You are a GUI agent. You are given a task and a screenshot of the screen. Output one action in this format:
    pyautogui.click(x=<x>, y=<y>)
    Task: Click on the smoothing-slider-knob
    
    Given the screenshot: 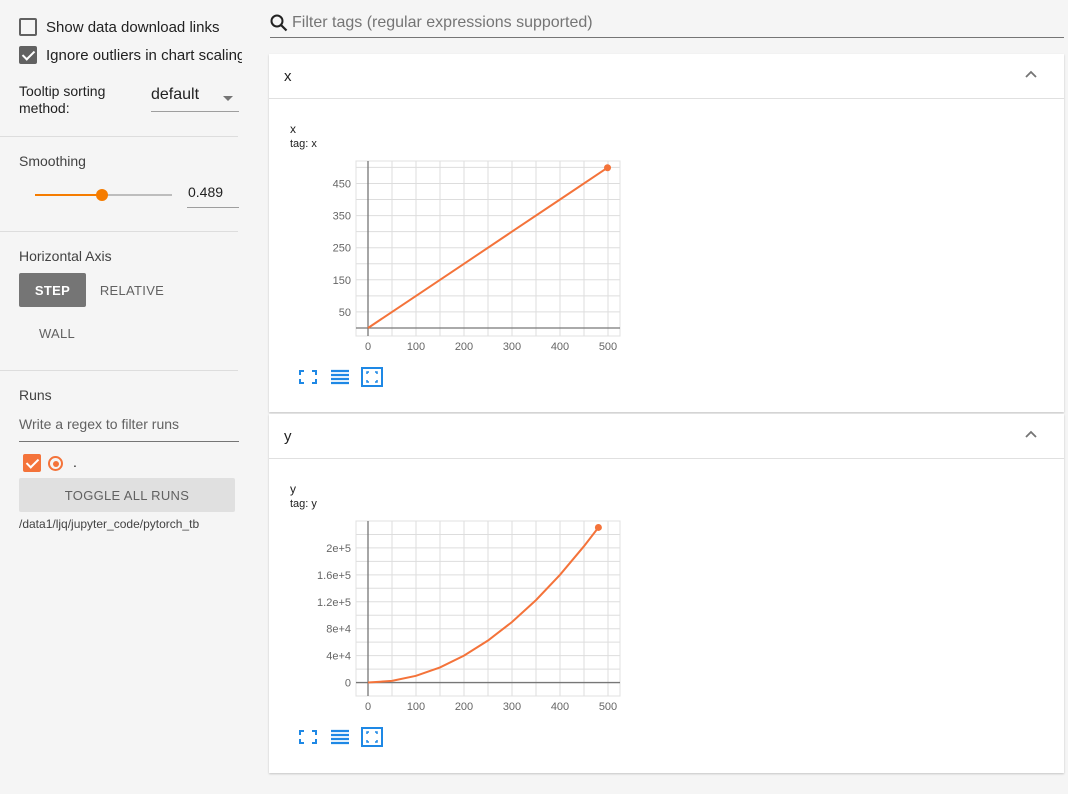 What is the action you would take?
    pyautogui.click(x=101, y=195)
    